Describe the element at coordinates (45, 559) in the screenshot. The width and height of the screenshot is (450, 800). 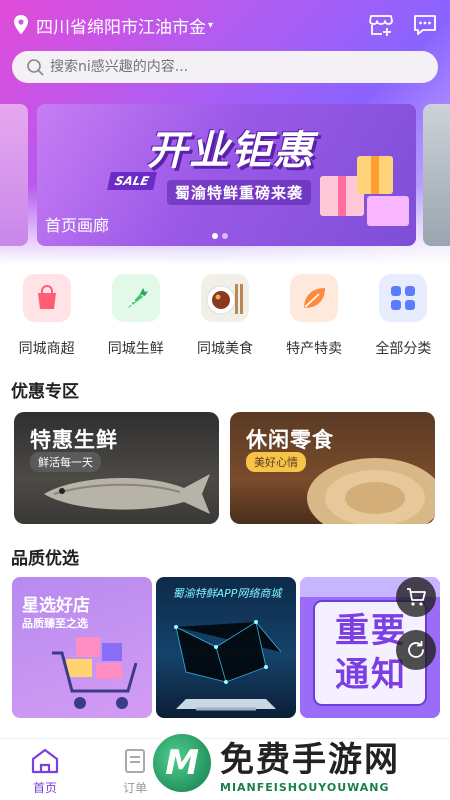
I see `section-title-quality: 品质优选` at that location.